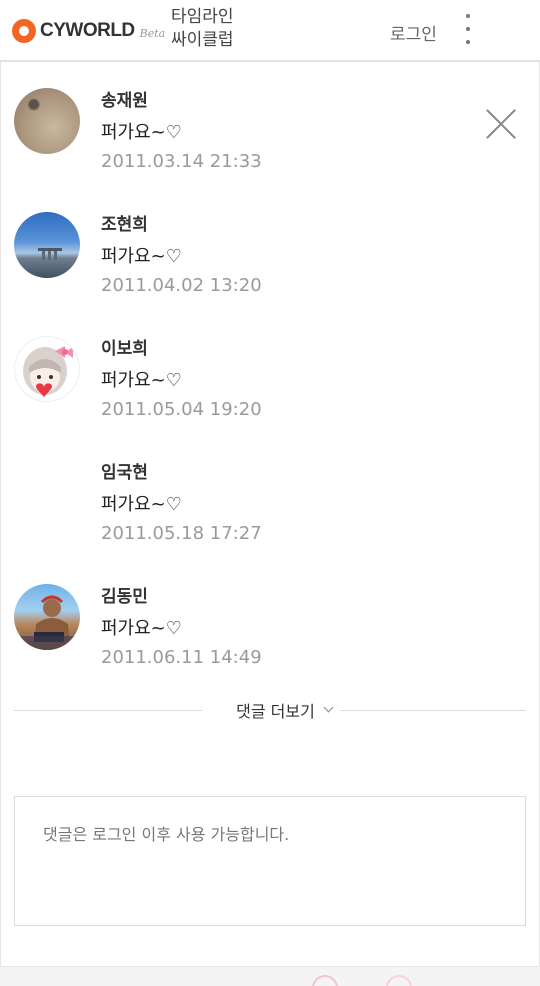  Describe the element at coordinates (166, 834) in the screenshot. I see `comment-input-placeholder: 댓글은 로그인 이후 사용 가능합니다.` at that location.